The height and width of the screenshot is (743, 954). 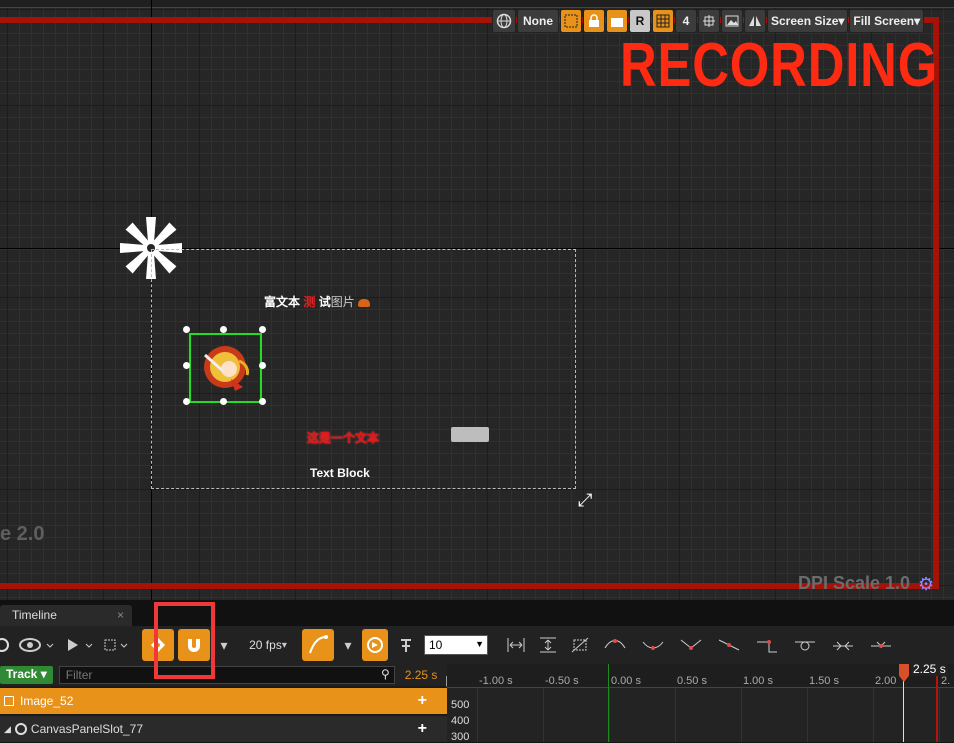 I want to click on widget-icon, so click(x=9, y=701).